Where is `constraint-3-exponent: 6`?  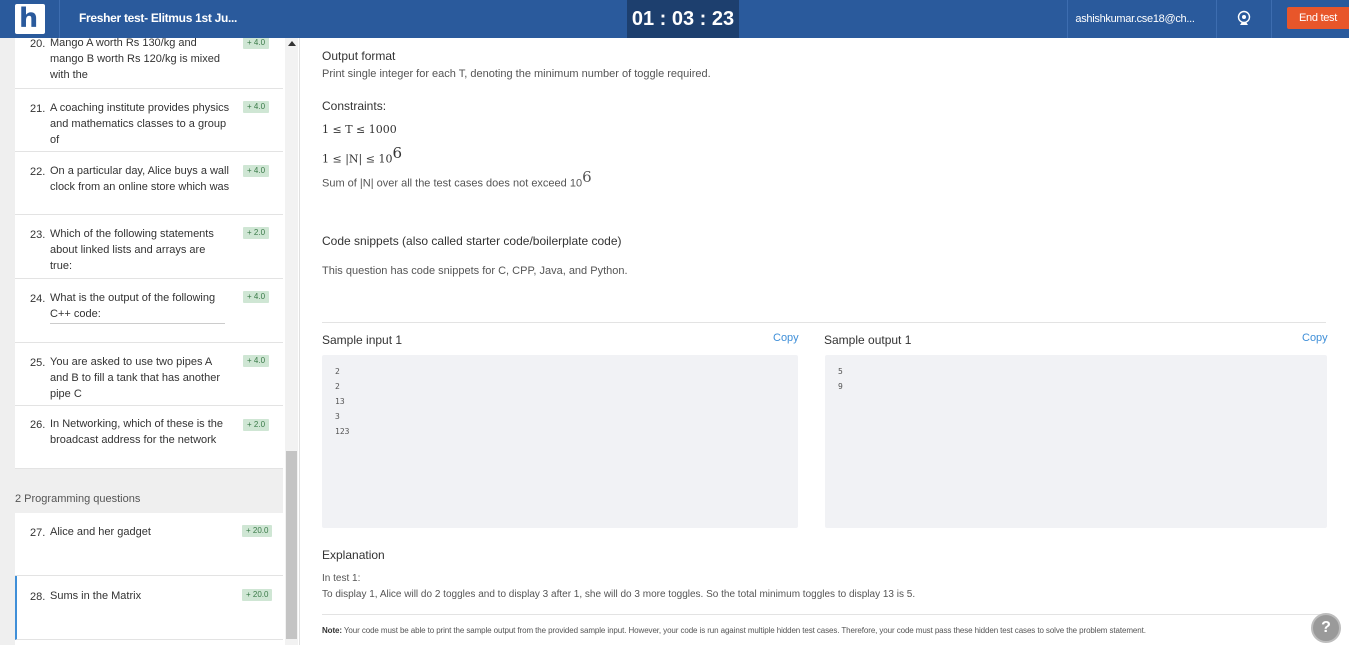
constraint-3-exponent: 6 is located at coordinates (587, 177).